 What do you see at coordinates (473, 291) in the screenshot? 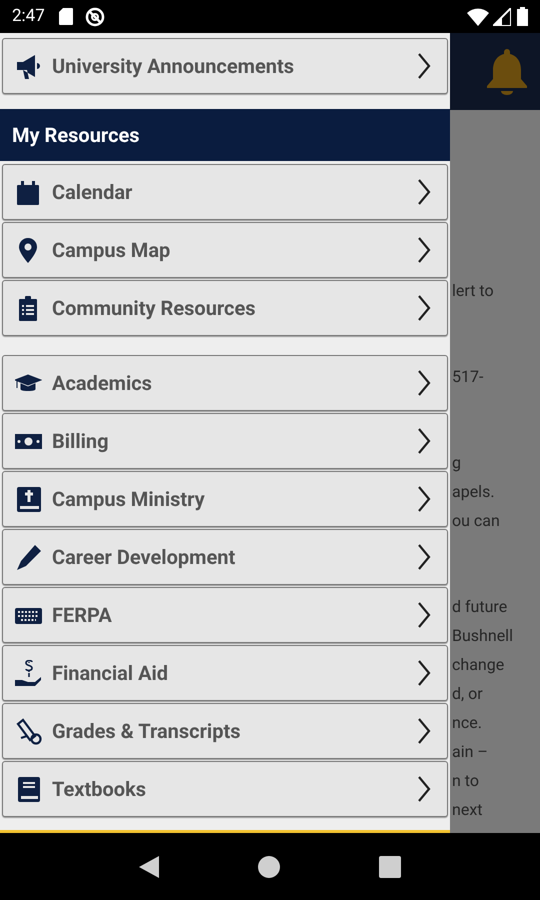
I see `page-text-line: lert to` at bounding box center [473, 291].